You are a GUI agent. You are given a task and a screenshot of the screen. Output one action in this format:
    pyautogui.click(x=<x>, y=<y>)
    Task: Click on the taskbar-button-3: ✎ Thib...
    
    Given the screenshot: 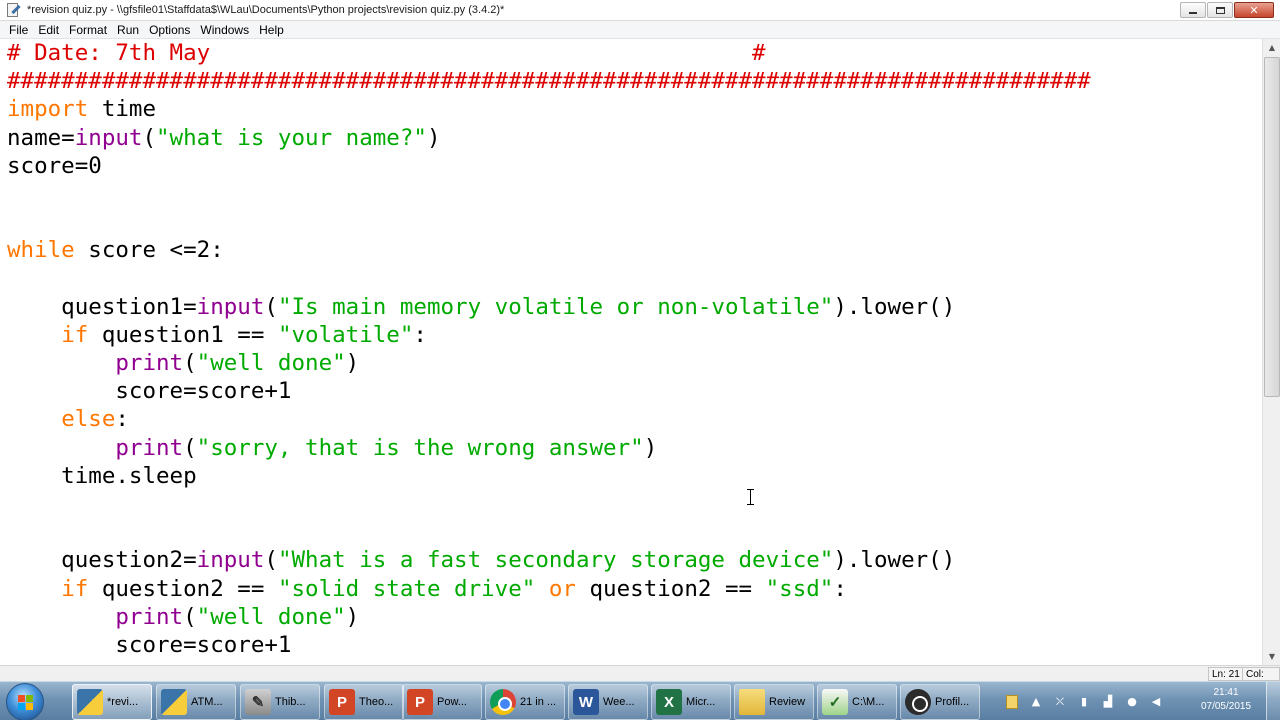 What is the action you would take?
    pyautogui.click(x=280, y=702)
    